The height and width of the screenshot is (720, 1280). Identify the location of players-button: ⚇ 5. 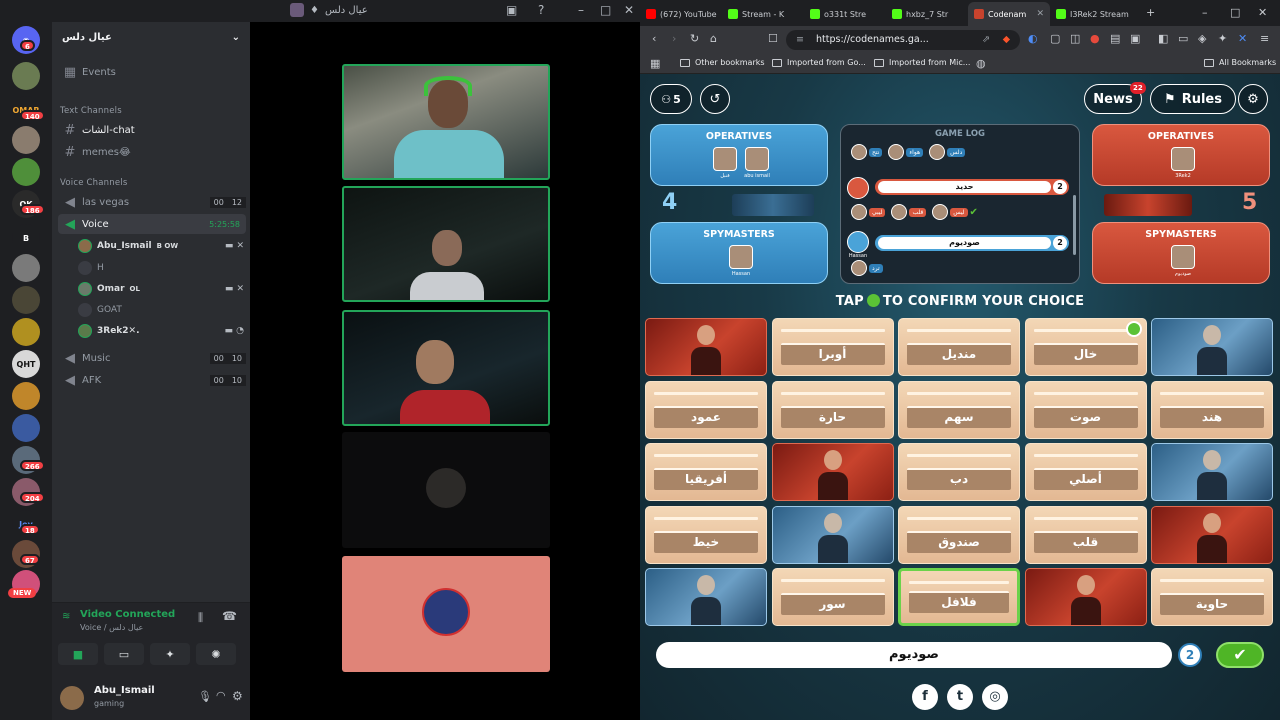
(671, 99).